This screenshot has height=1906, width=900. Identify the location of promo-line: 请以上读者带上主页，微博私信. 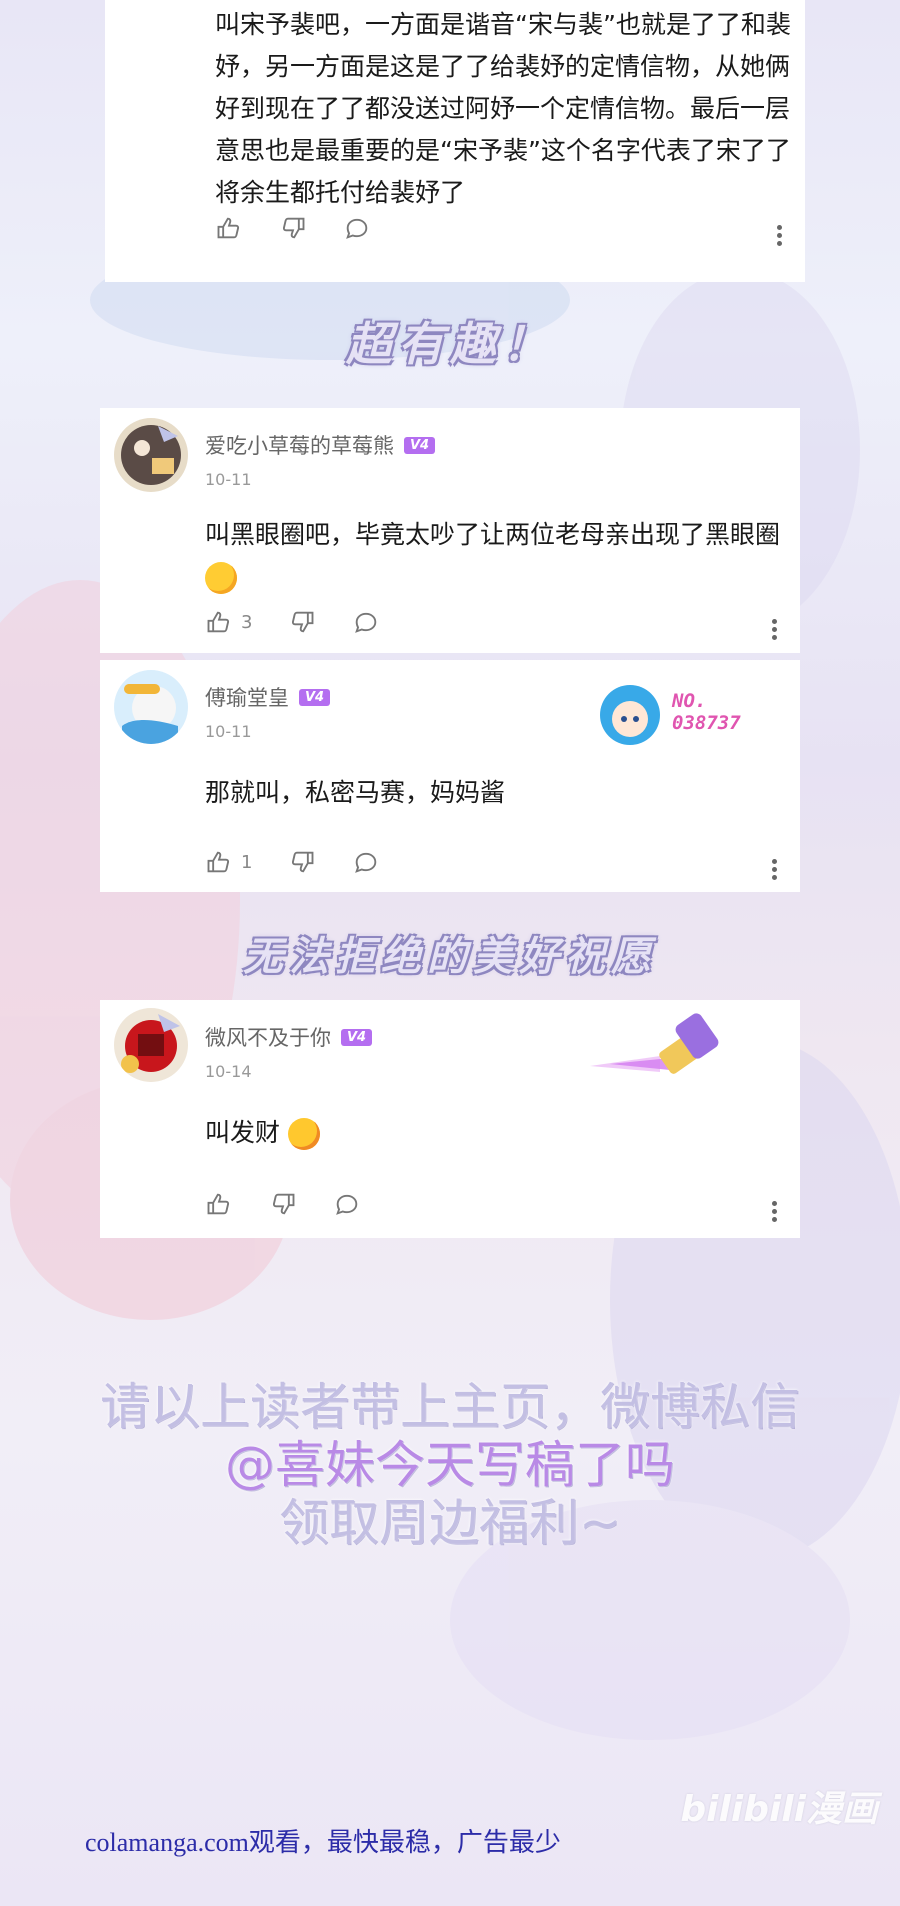
(450, 1407).